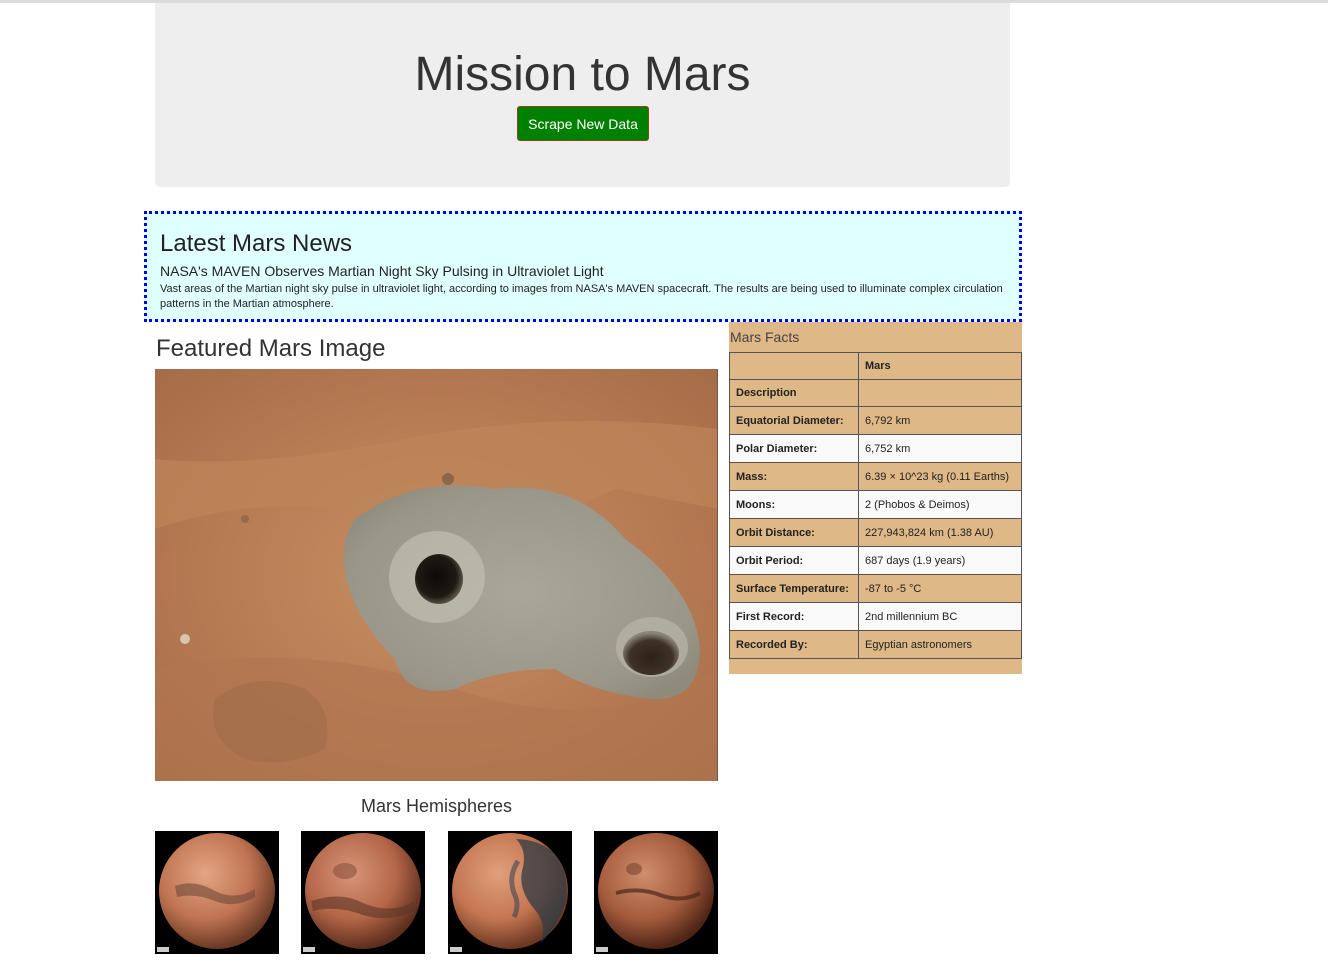 This screenshot has width=1328, height=968. I want to click on fact-value: Egyptian astronomers, so click(940, 644).